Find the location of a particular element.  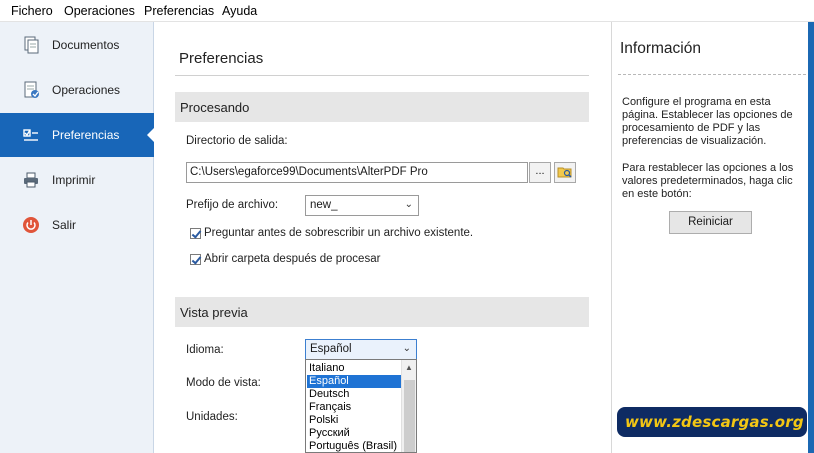

sidebar-item-documentos: Documentos is located at coordinates (77, 45).